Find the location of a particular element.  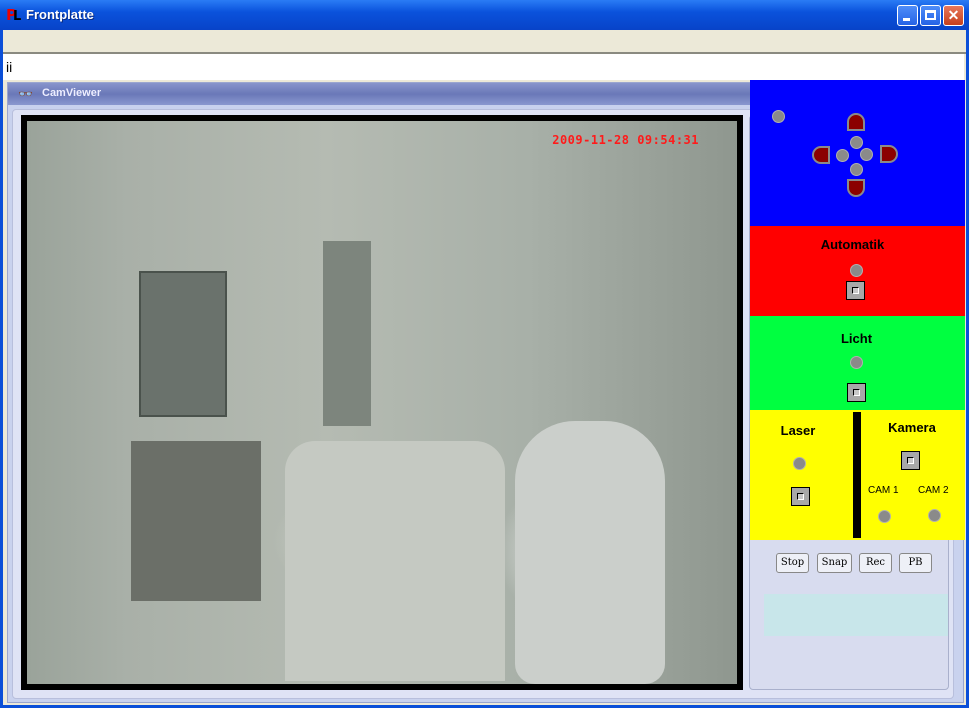

licht-led is located at coordinates (856, 362).